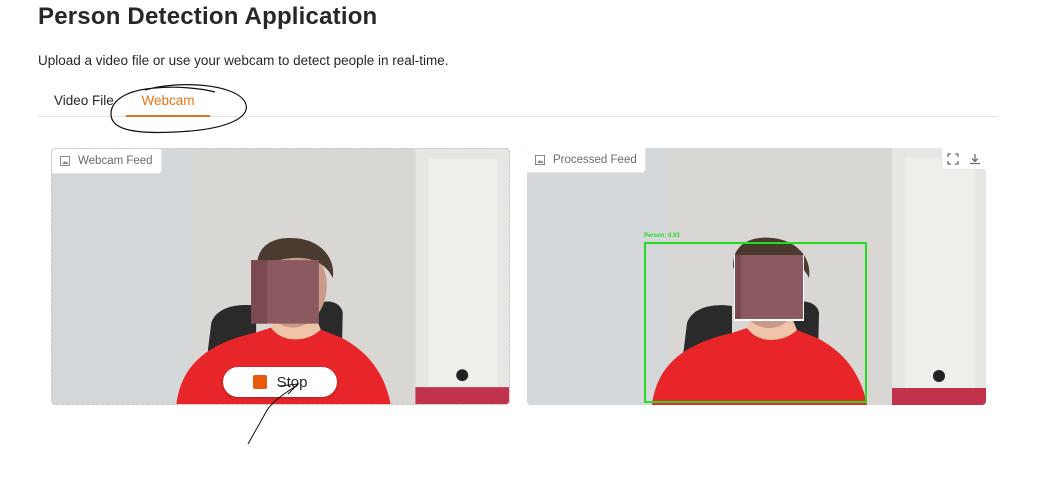 The height and width of the screenshot is (486, 1047). I want to click on processed-feed-toolbar, so click(963, 159).